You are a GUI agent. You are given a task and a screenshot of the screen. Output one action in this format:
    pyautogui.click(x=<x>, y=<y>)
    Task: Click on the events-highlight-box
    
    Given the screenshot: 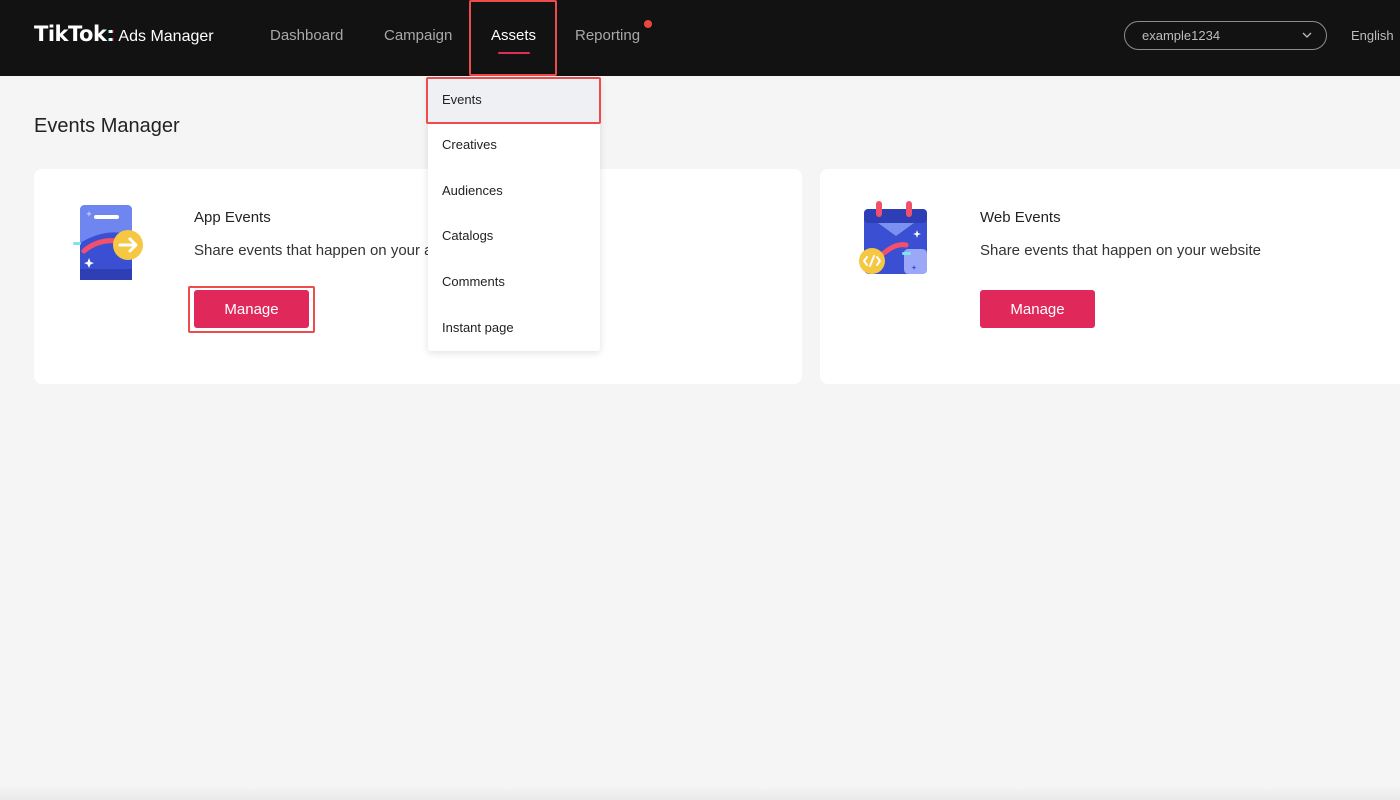 What is the action you would take?
    pyautogui.click(x=513, y=100)
    